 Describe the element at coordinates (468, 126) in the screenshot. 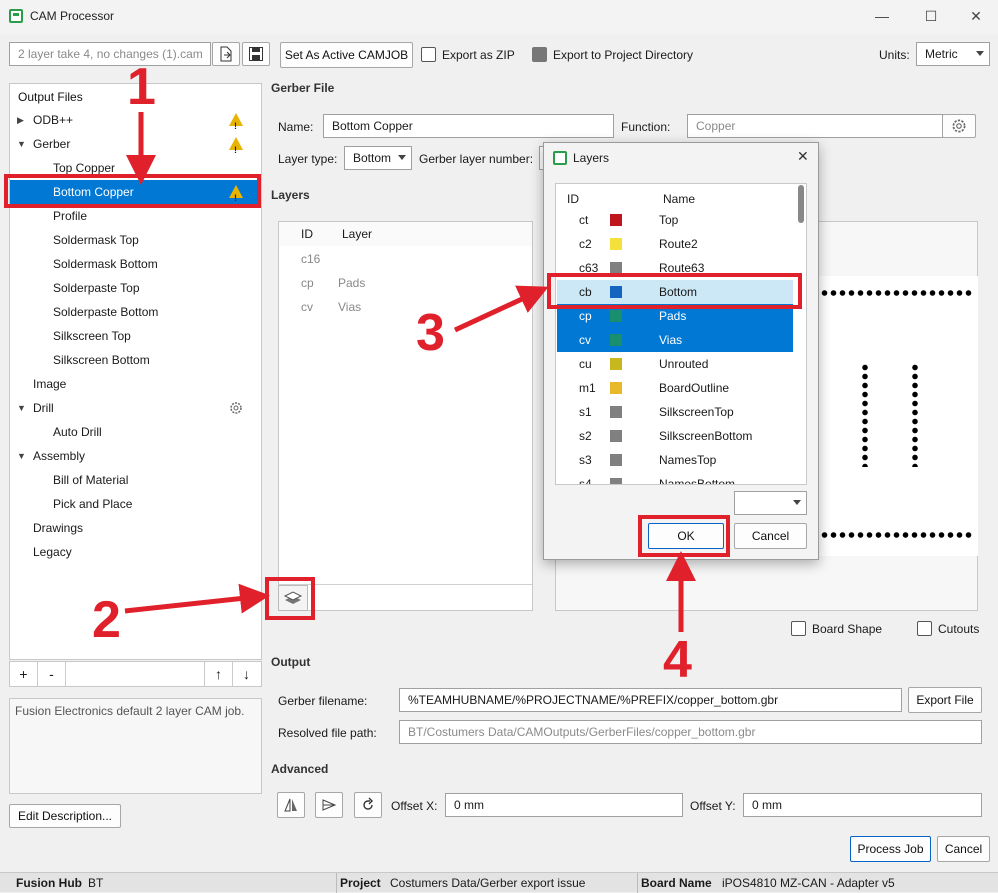

I see `gerber-name-input: Bottom Copper` at that location.